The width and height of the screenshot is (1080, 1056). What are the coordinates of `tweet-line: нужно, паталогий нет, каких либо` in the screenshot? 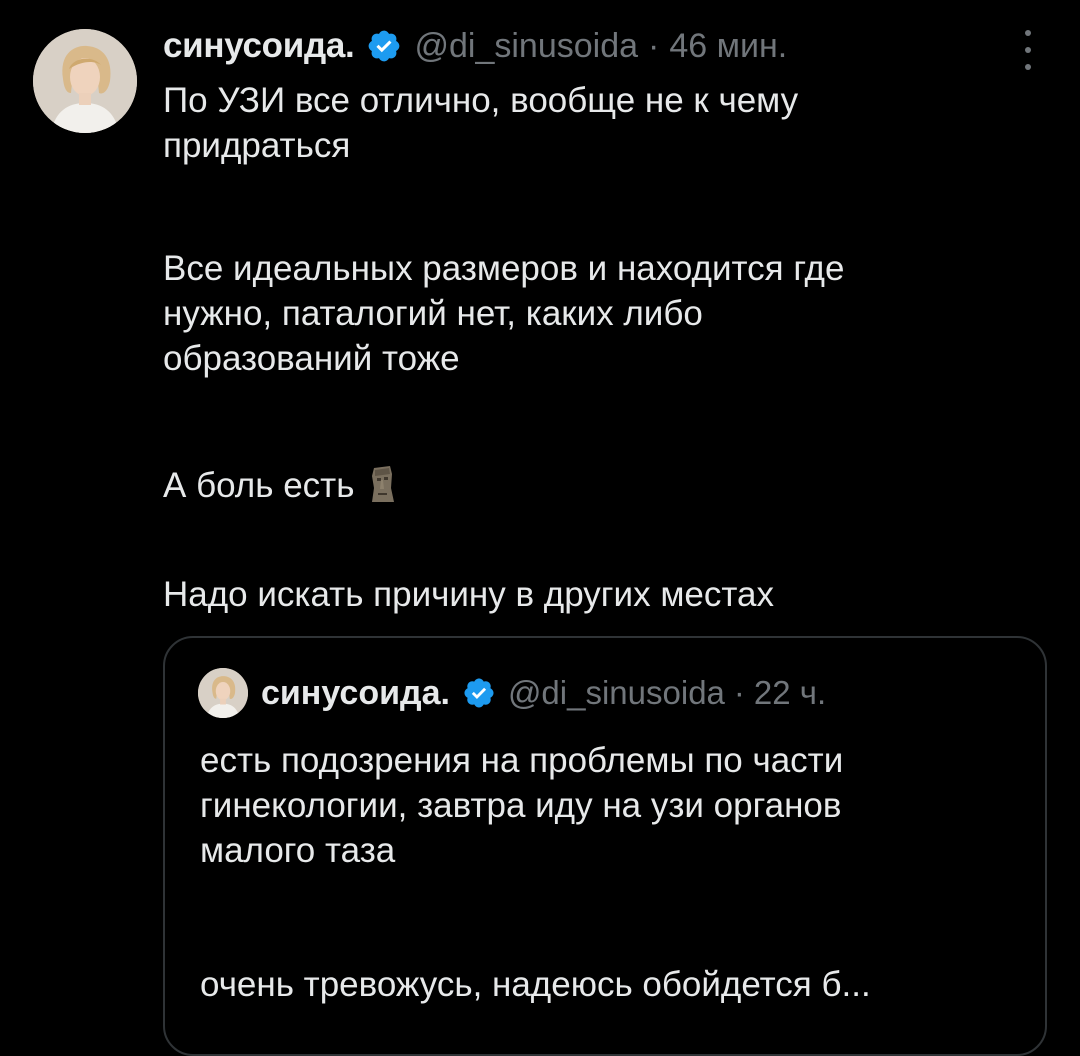 It's located at (433, 313).